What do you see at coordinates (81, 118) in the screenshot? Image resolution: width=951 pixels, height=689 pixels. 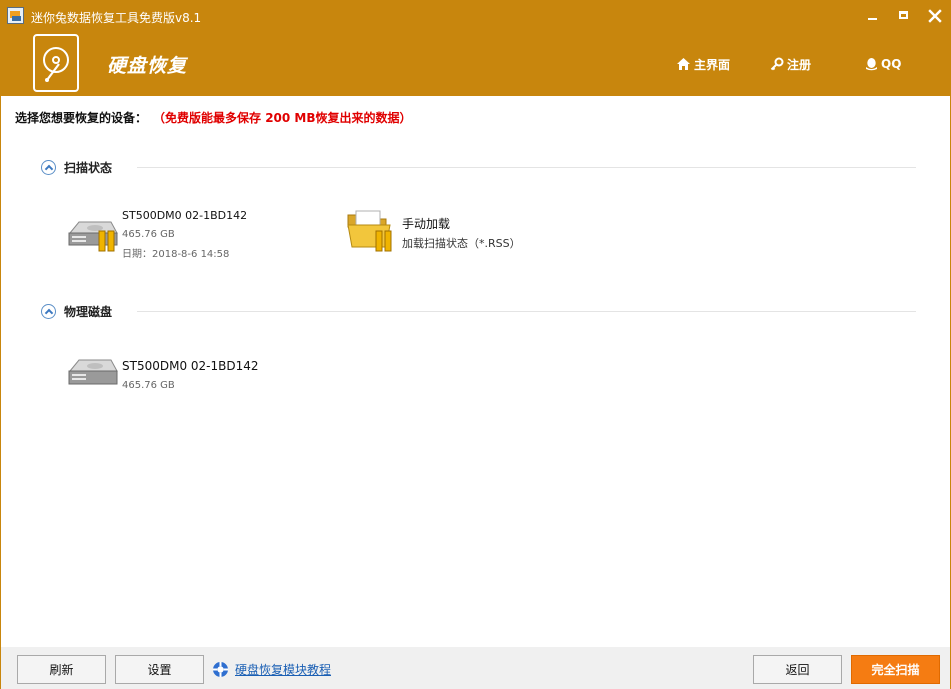 I see `prompt-label: 选择您想要恢复的设备：` at bounding box center [81, 118].